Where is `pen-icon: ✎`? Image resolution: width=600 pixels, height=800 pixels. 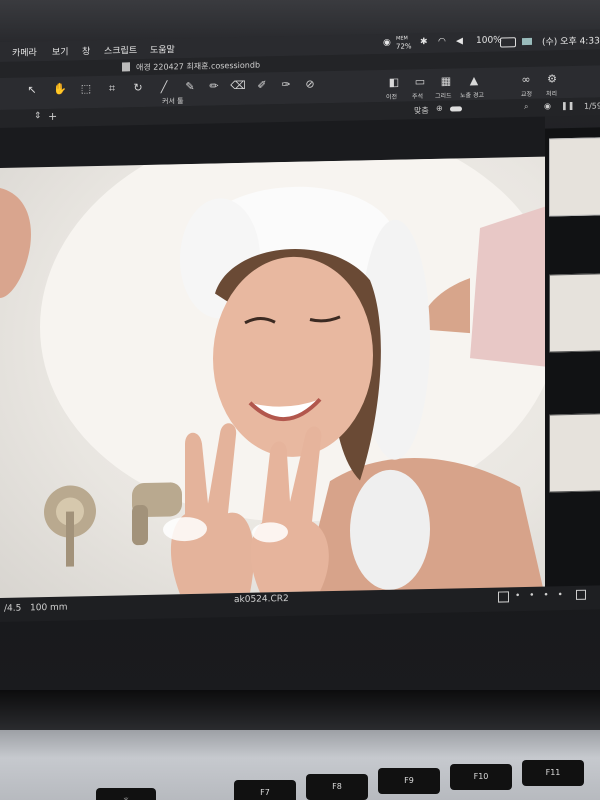 pen-icon: ✎ is located at coordinates (190, 87).